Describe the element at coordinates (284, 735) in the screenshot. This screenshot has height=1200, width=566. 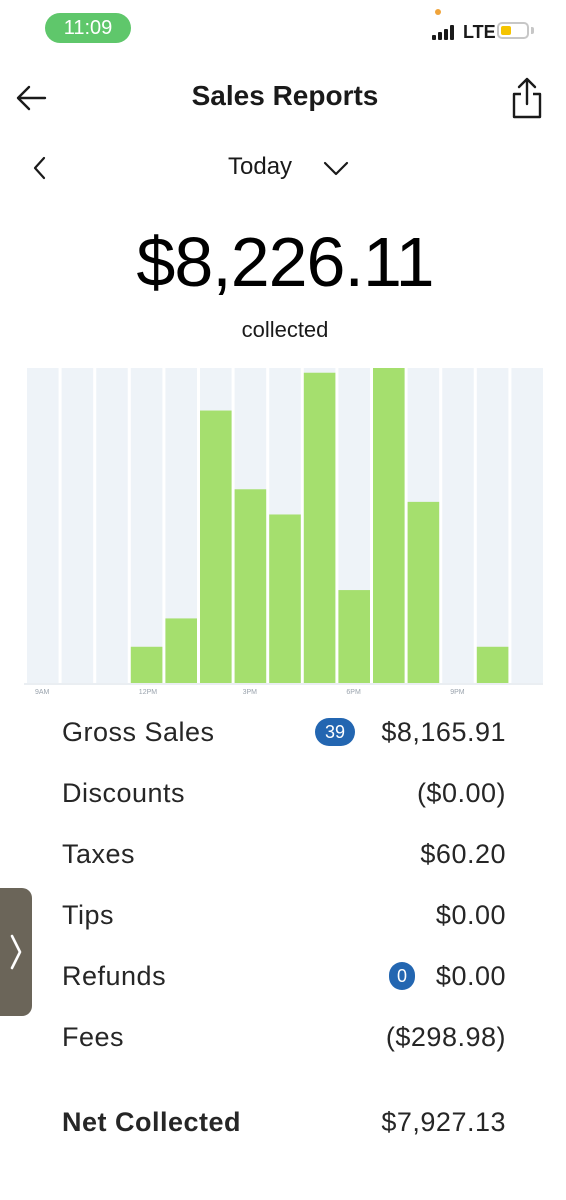
I see `summary-row-gross-sales: Gross Sales 39 $8,165.91` at that location.